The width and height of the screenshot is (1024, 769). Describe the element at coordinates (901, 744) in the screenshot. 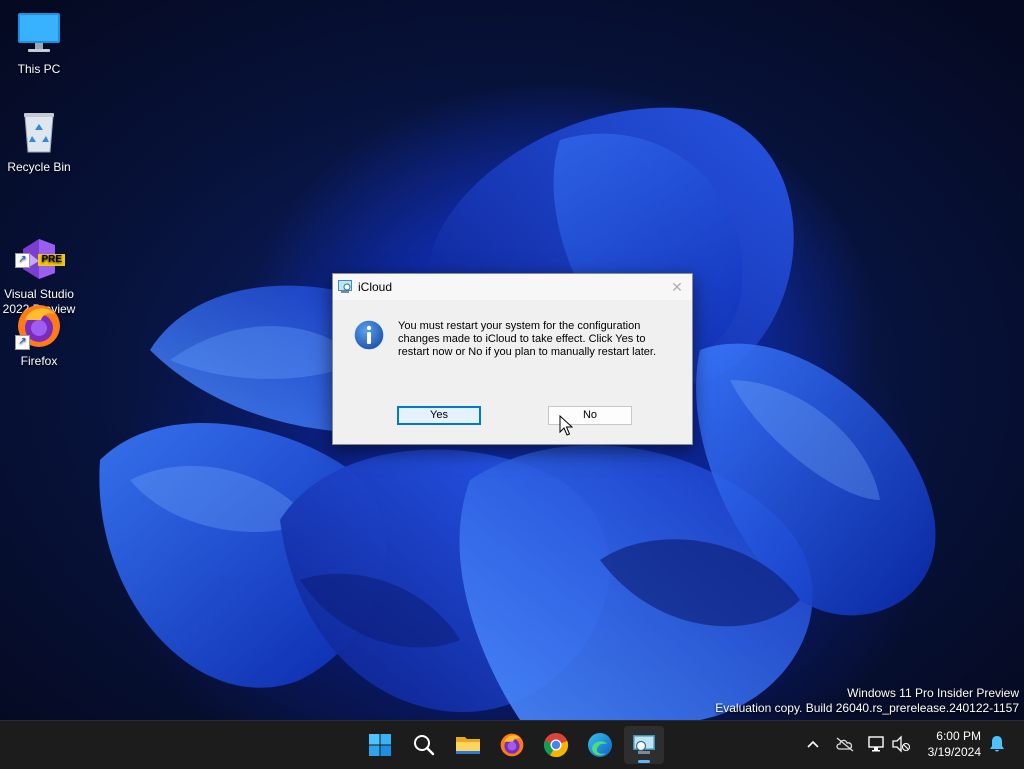

I see `volume-muted-icon` at that location.